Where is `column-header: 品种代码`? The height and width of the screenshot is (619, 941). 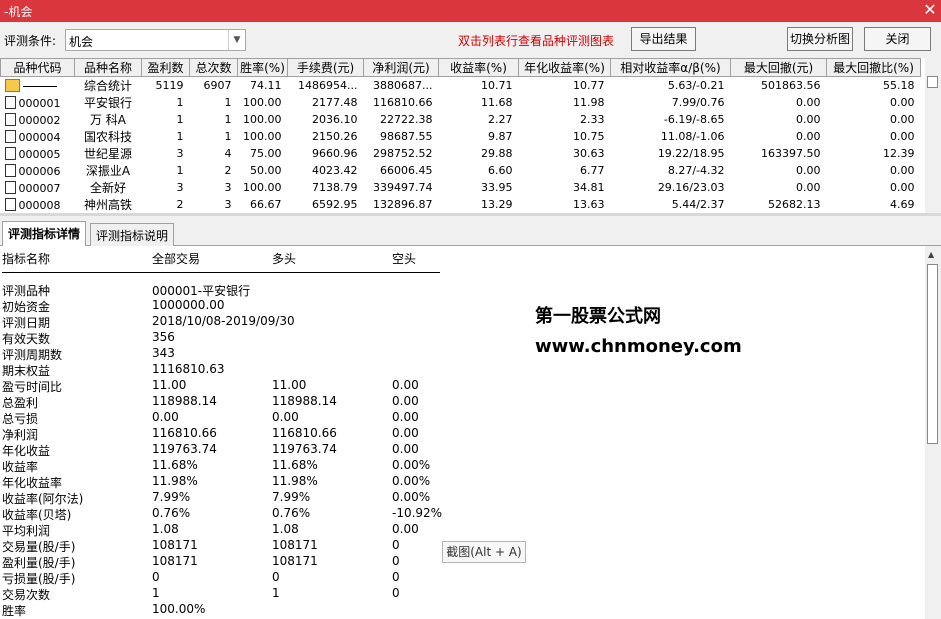
column-header: 品种代码 is located at coordinates (37, 67).